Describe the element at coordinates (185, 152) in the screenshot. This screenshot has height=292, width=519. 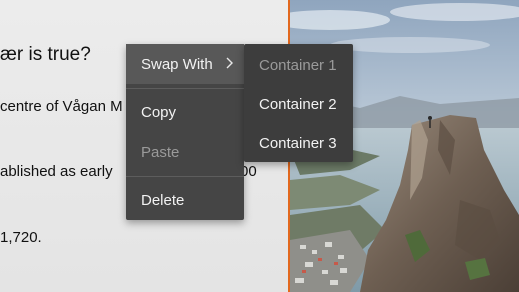
I see `paste-menu-item: Paste` at that location.